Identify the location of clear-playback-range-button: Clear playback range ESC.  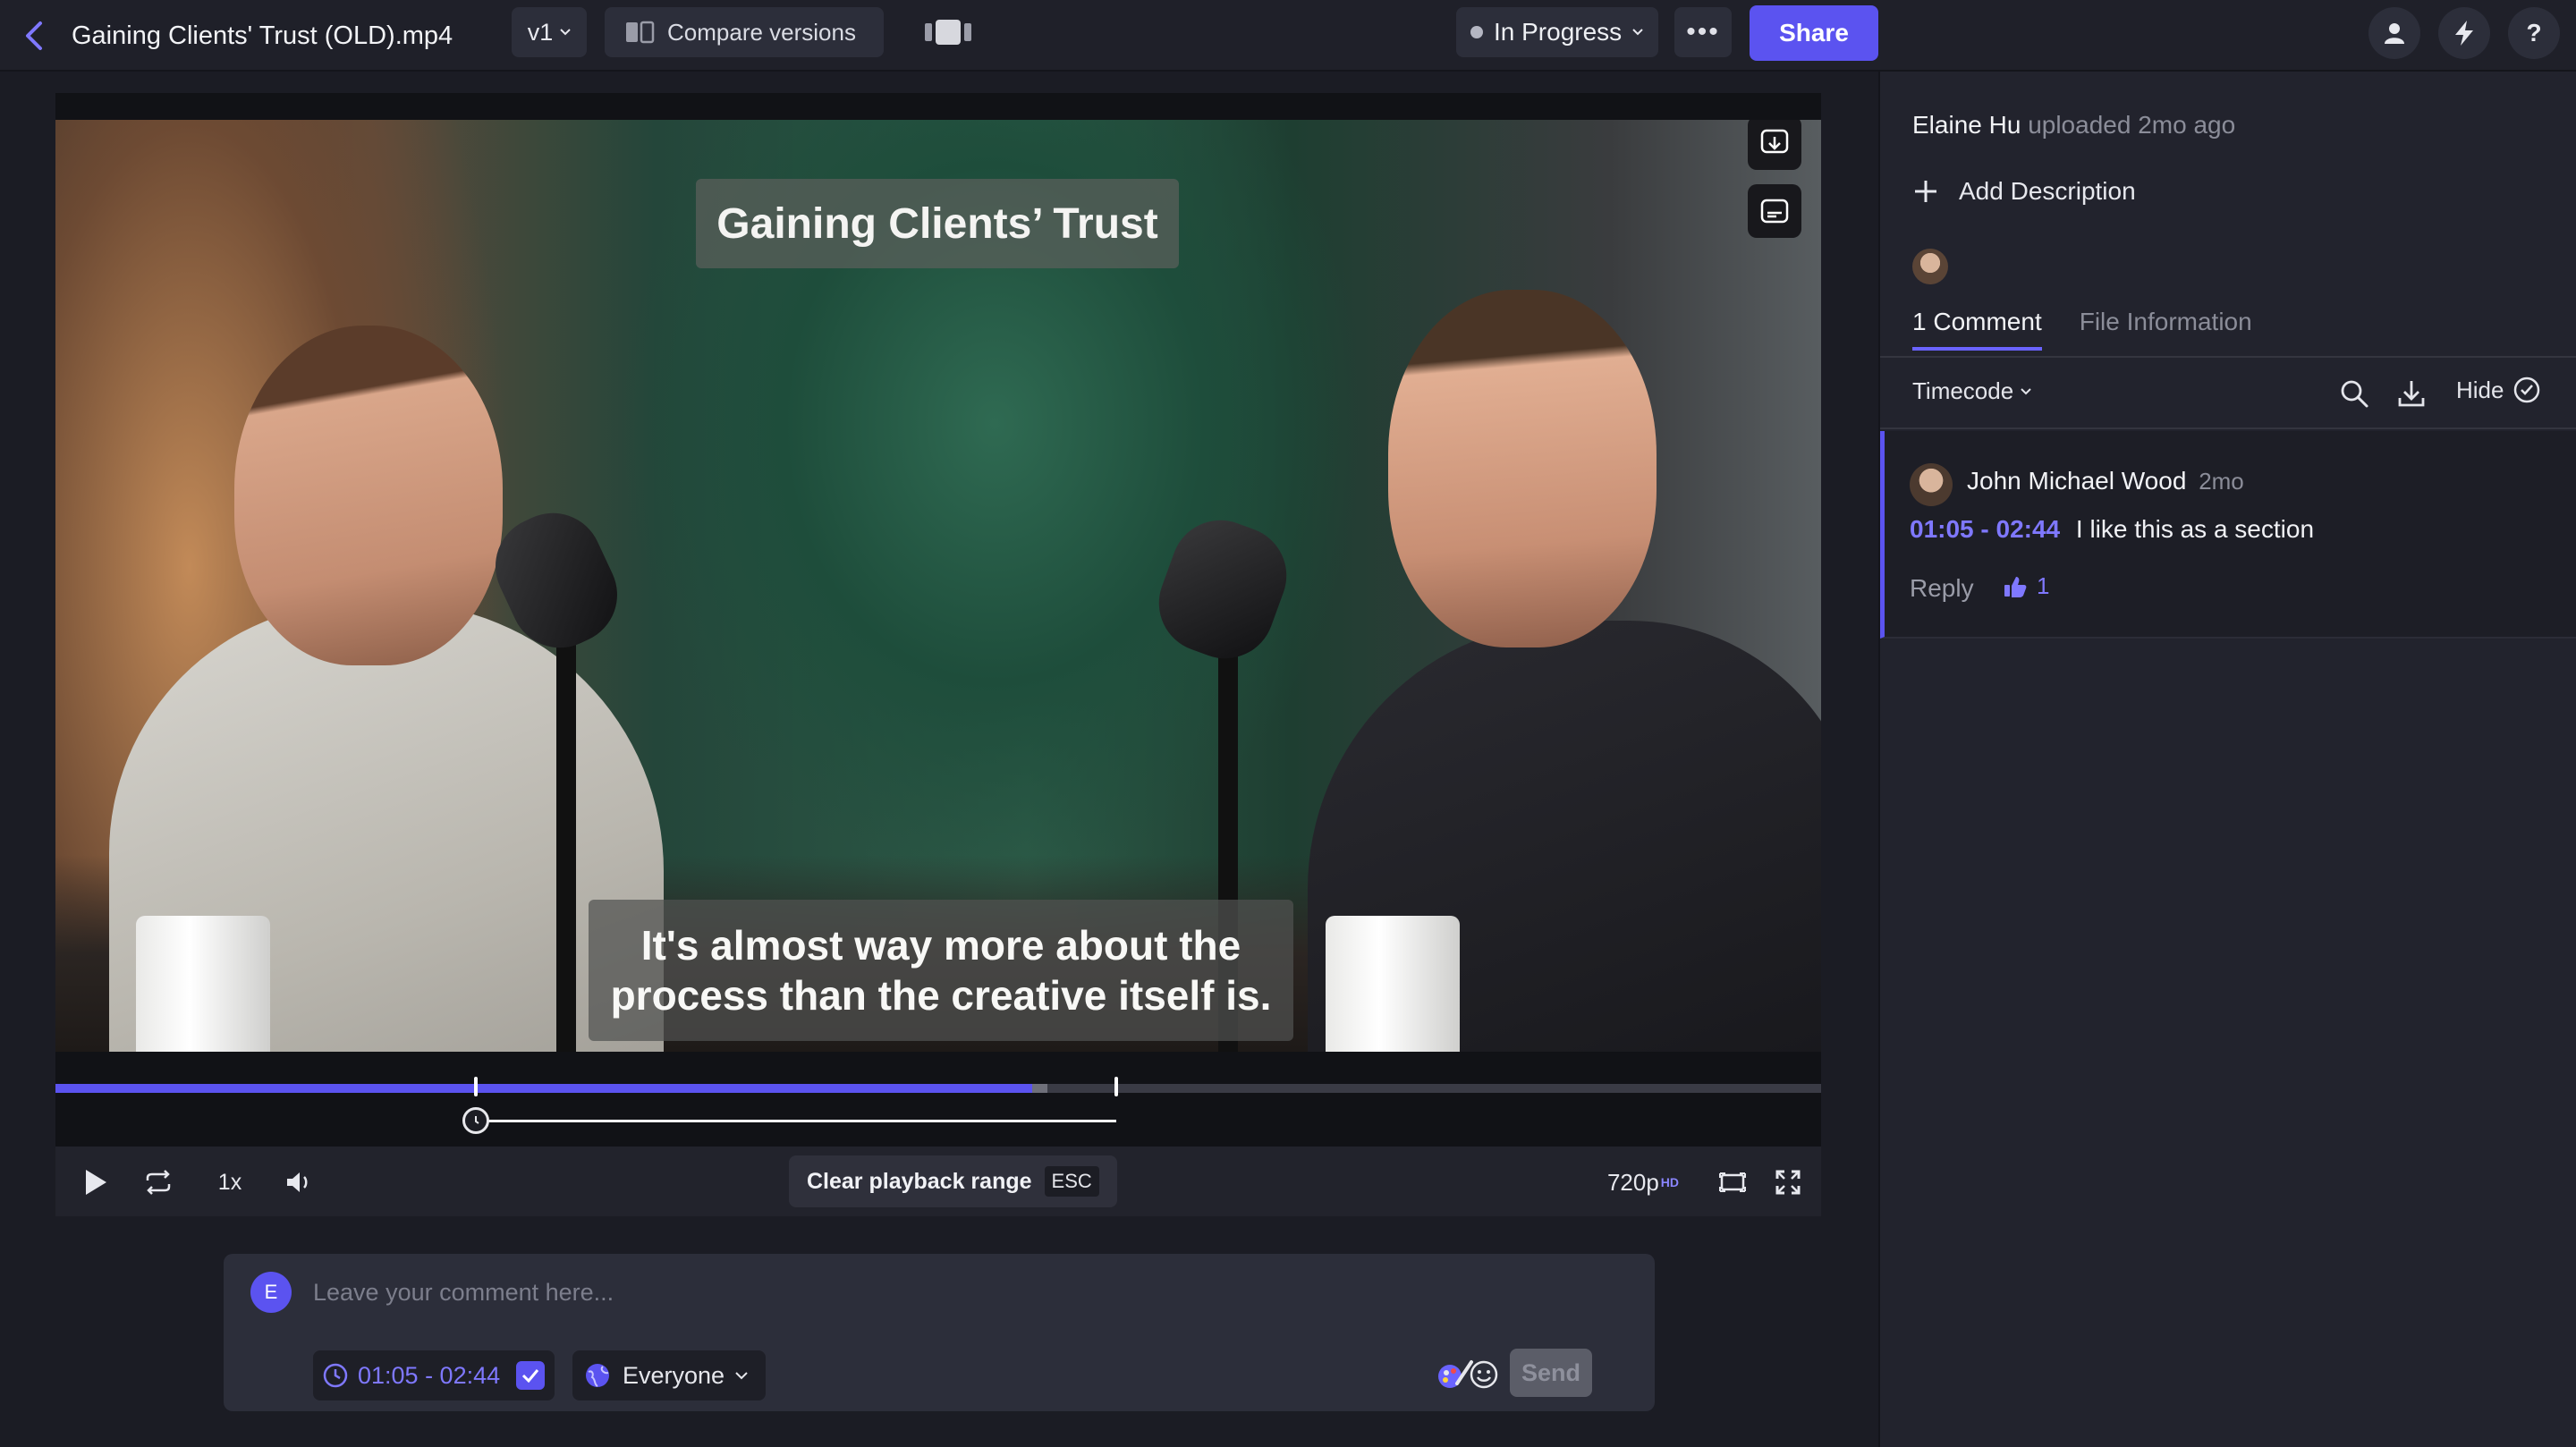
(953, 1181).